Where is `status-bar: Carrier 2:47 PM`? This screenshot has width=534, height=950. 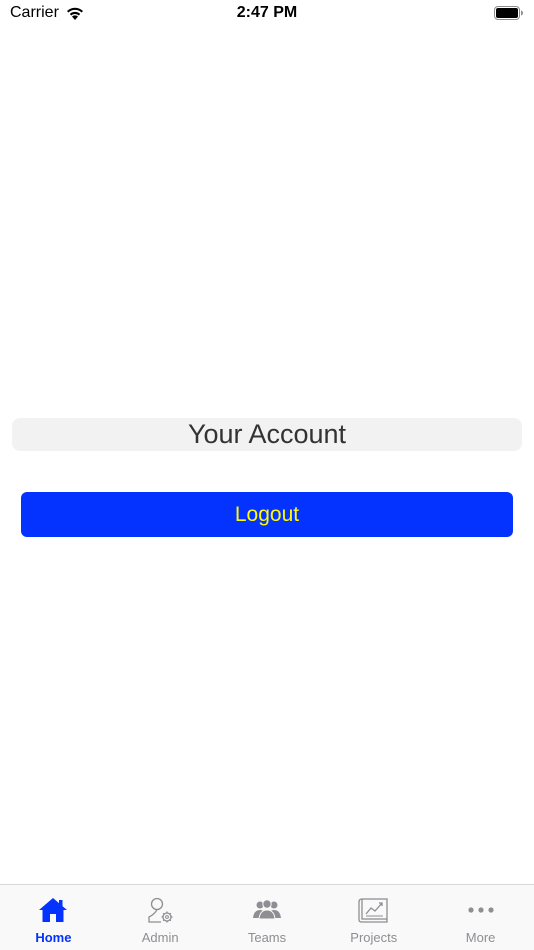 status-bar: Carrier 2:47 PM is located at coordinates (267, 14).